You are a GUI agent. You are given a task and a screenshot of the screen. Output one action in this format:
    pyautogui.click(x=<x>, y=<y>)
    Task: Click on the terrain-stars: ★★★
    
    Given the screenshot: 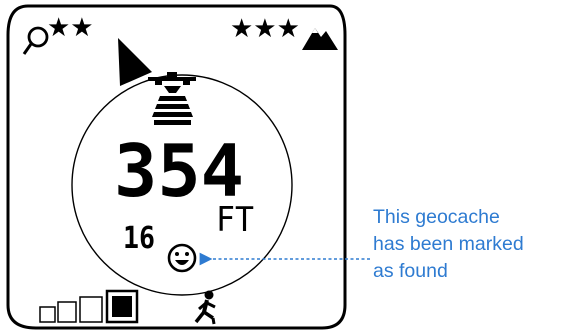 What is the action you would take?
    pyautogui.click(x=265, y=29)
    